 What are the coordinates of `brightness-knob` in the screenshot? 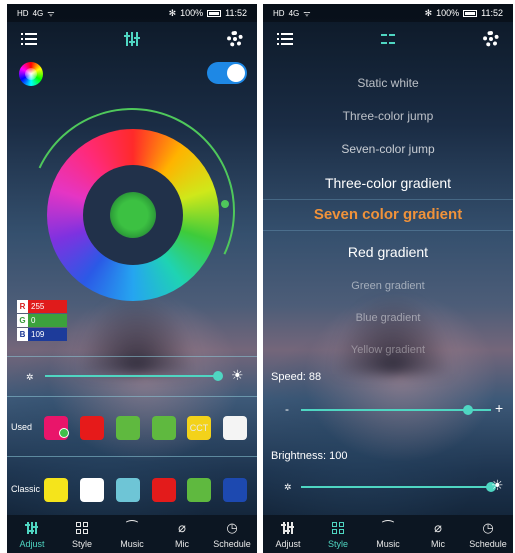 It's located at (218, 376).